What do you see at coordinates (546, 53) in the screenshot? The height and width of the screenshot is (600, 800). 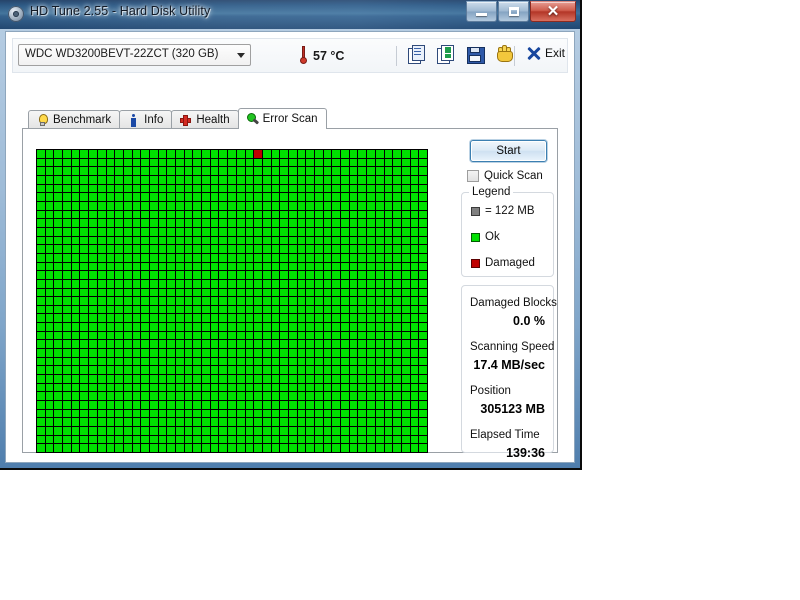 I see `exit-button: Exit` at bounding box center [546, 53].